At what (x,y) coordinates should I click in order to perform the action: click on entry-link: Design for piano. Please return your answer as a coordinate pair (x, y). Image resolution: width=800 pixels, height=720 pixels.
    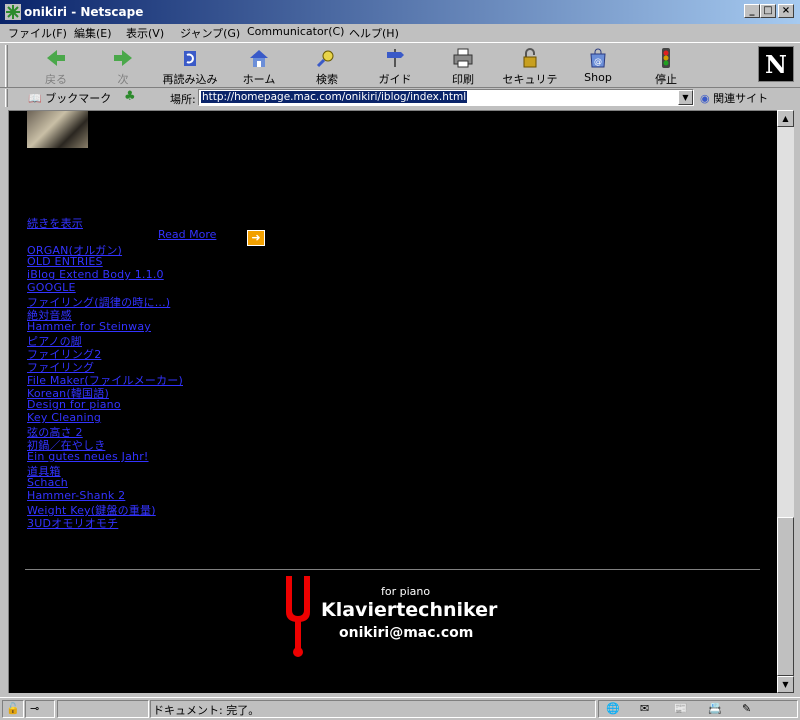
    Looking at the image, I should click on (74, 404).